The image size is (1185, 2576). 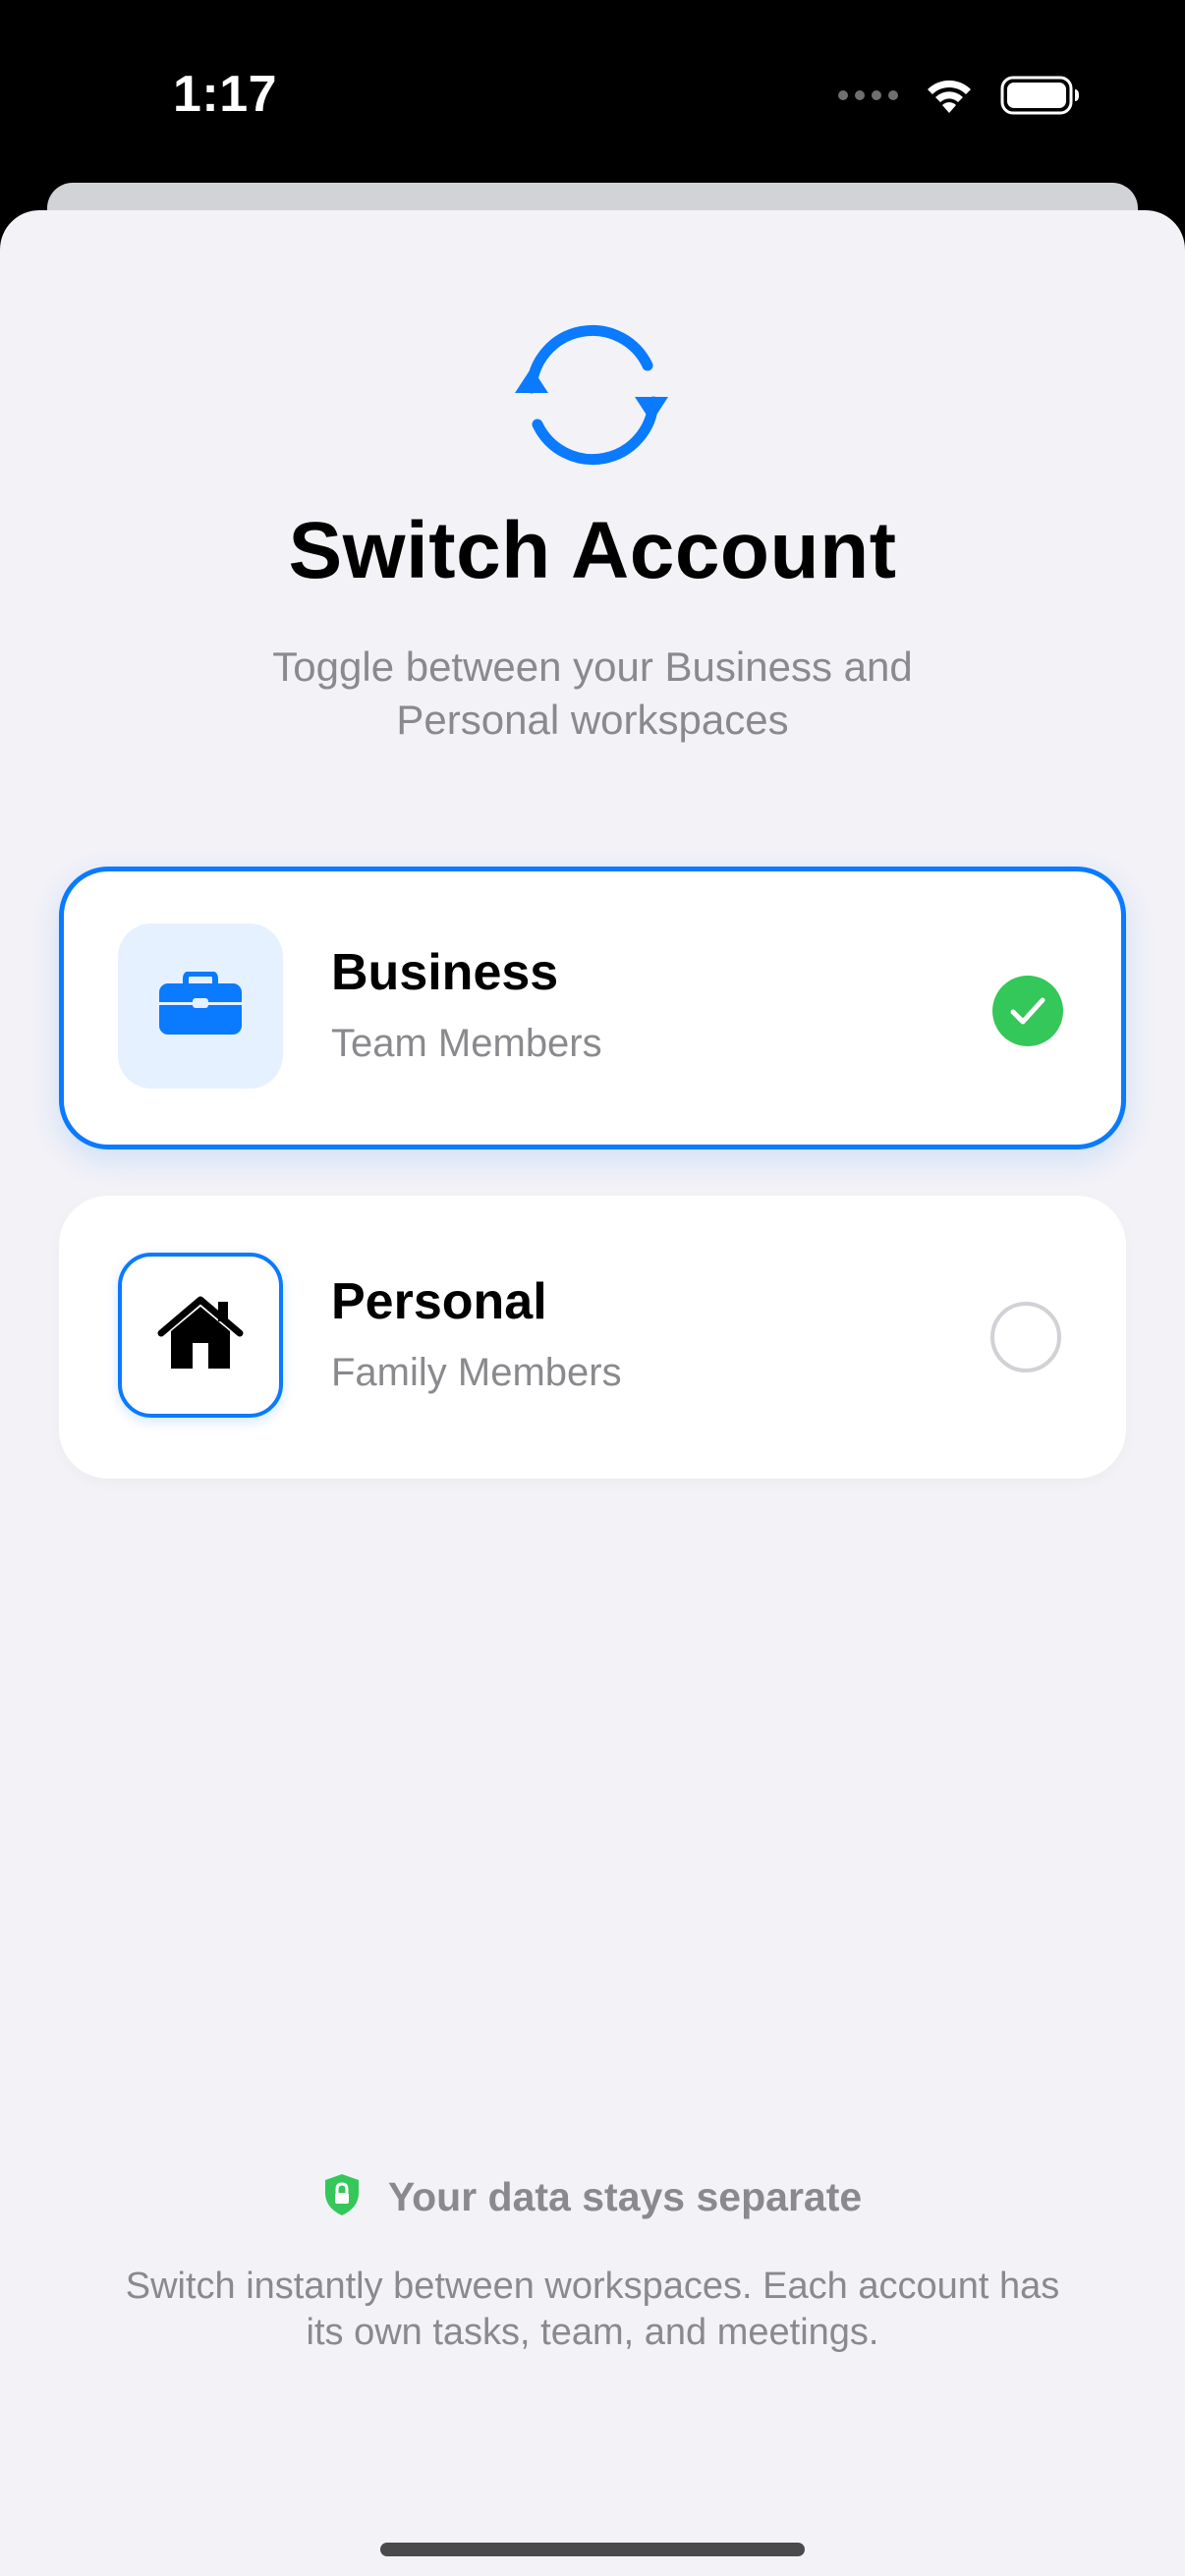 What do you see at coordinates (592, 1337) in the screenshot?
I see `account-option-personal: Personal Family Members` at bounding box center [592, 1337].